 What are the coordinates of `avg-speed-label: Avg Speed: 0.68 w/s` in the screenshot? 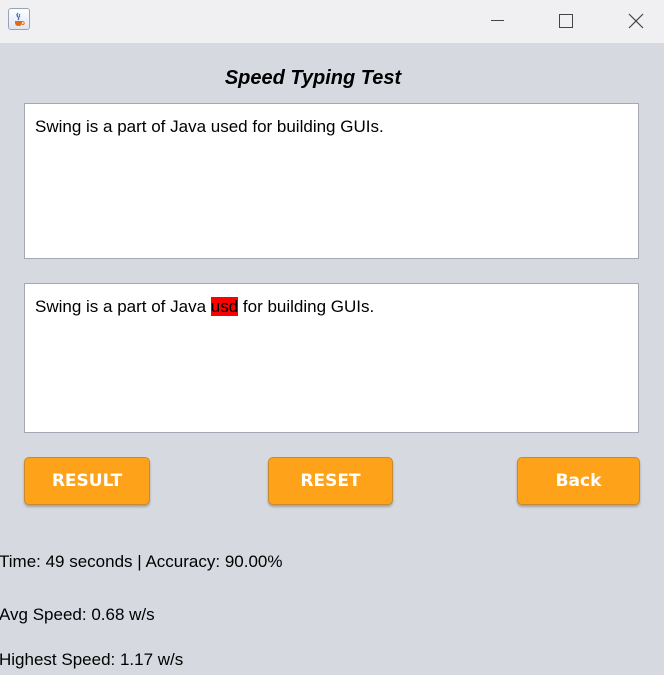 It's located at (77, 614).